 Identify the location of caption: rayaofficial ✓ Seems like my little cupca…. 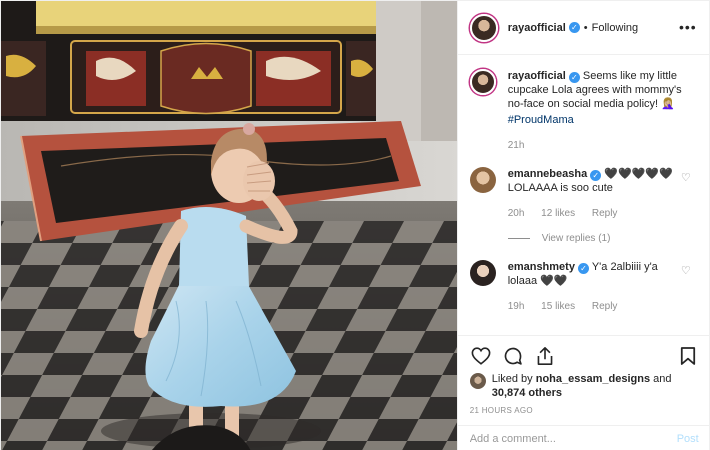
(584, 111).